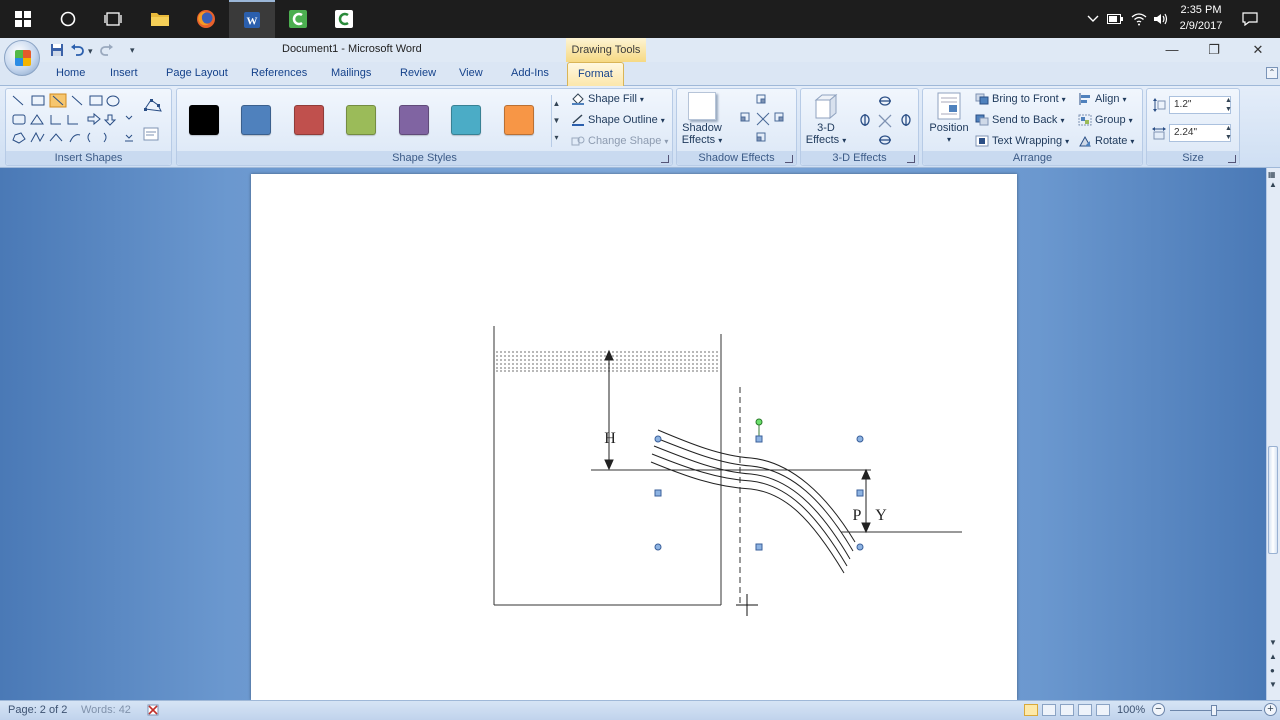 The width and height of the screenshot is (1280, 720). I want to click on rotation-handle, so click(759, 422).